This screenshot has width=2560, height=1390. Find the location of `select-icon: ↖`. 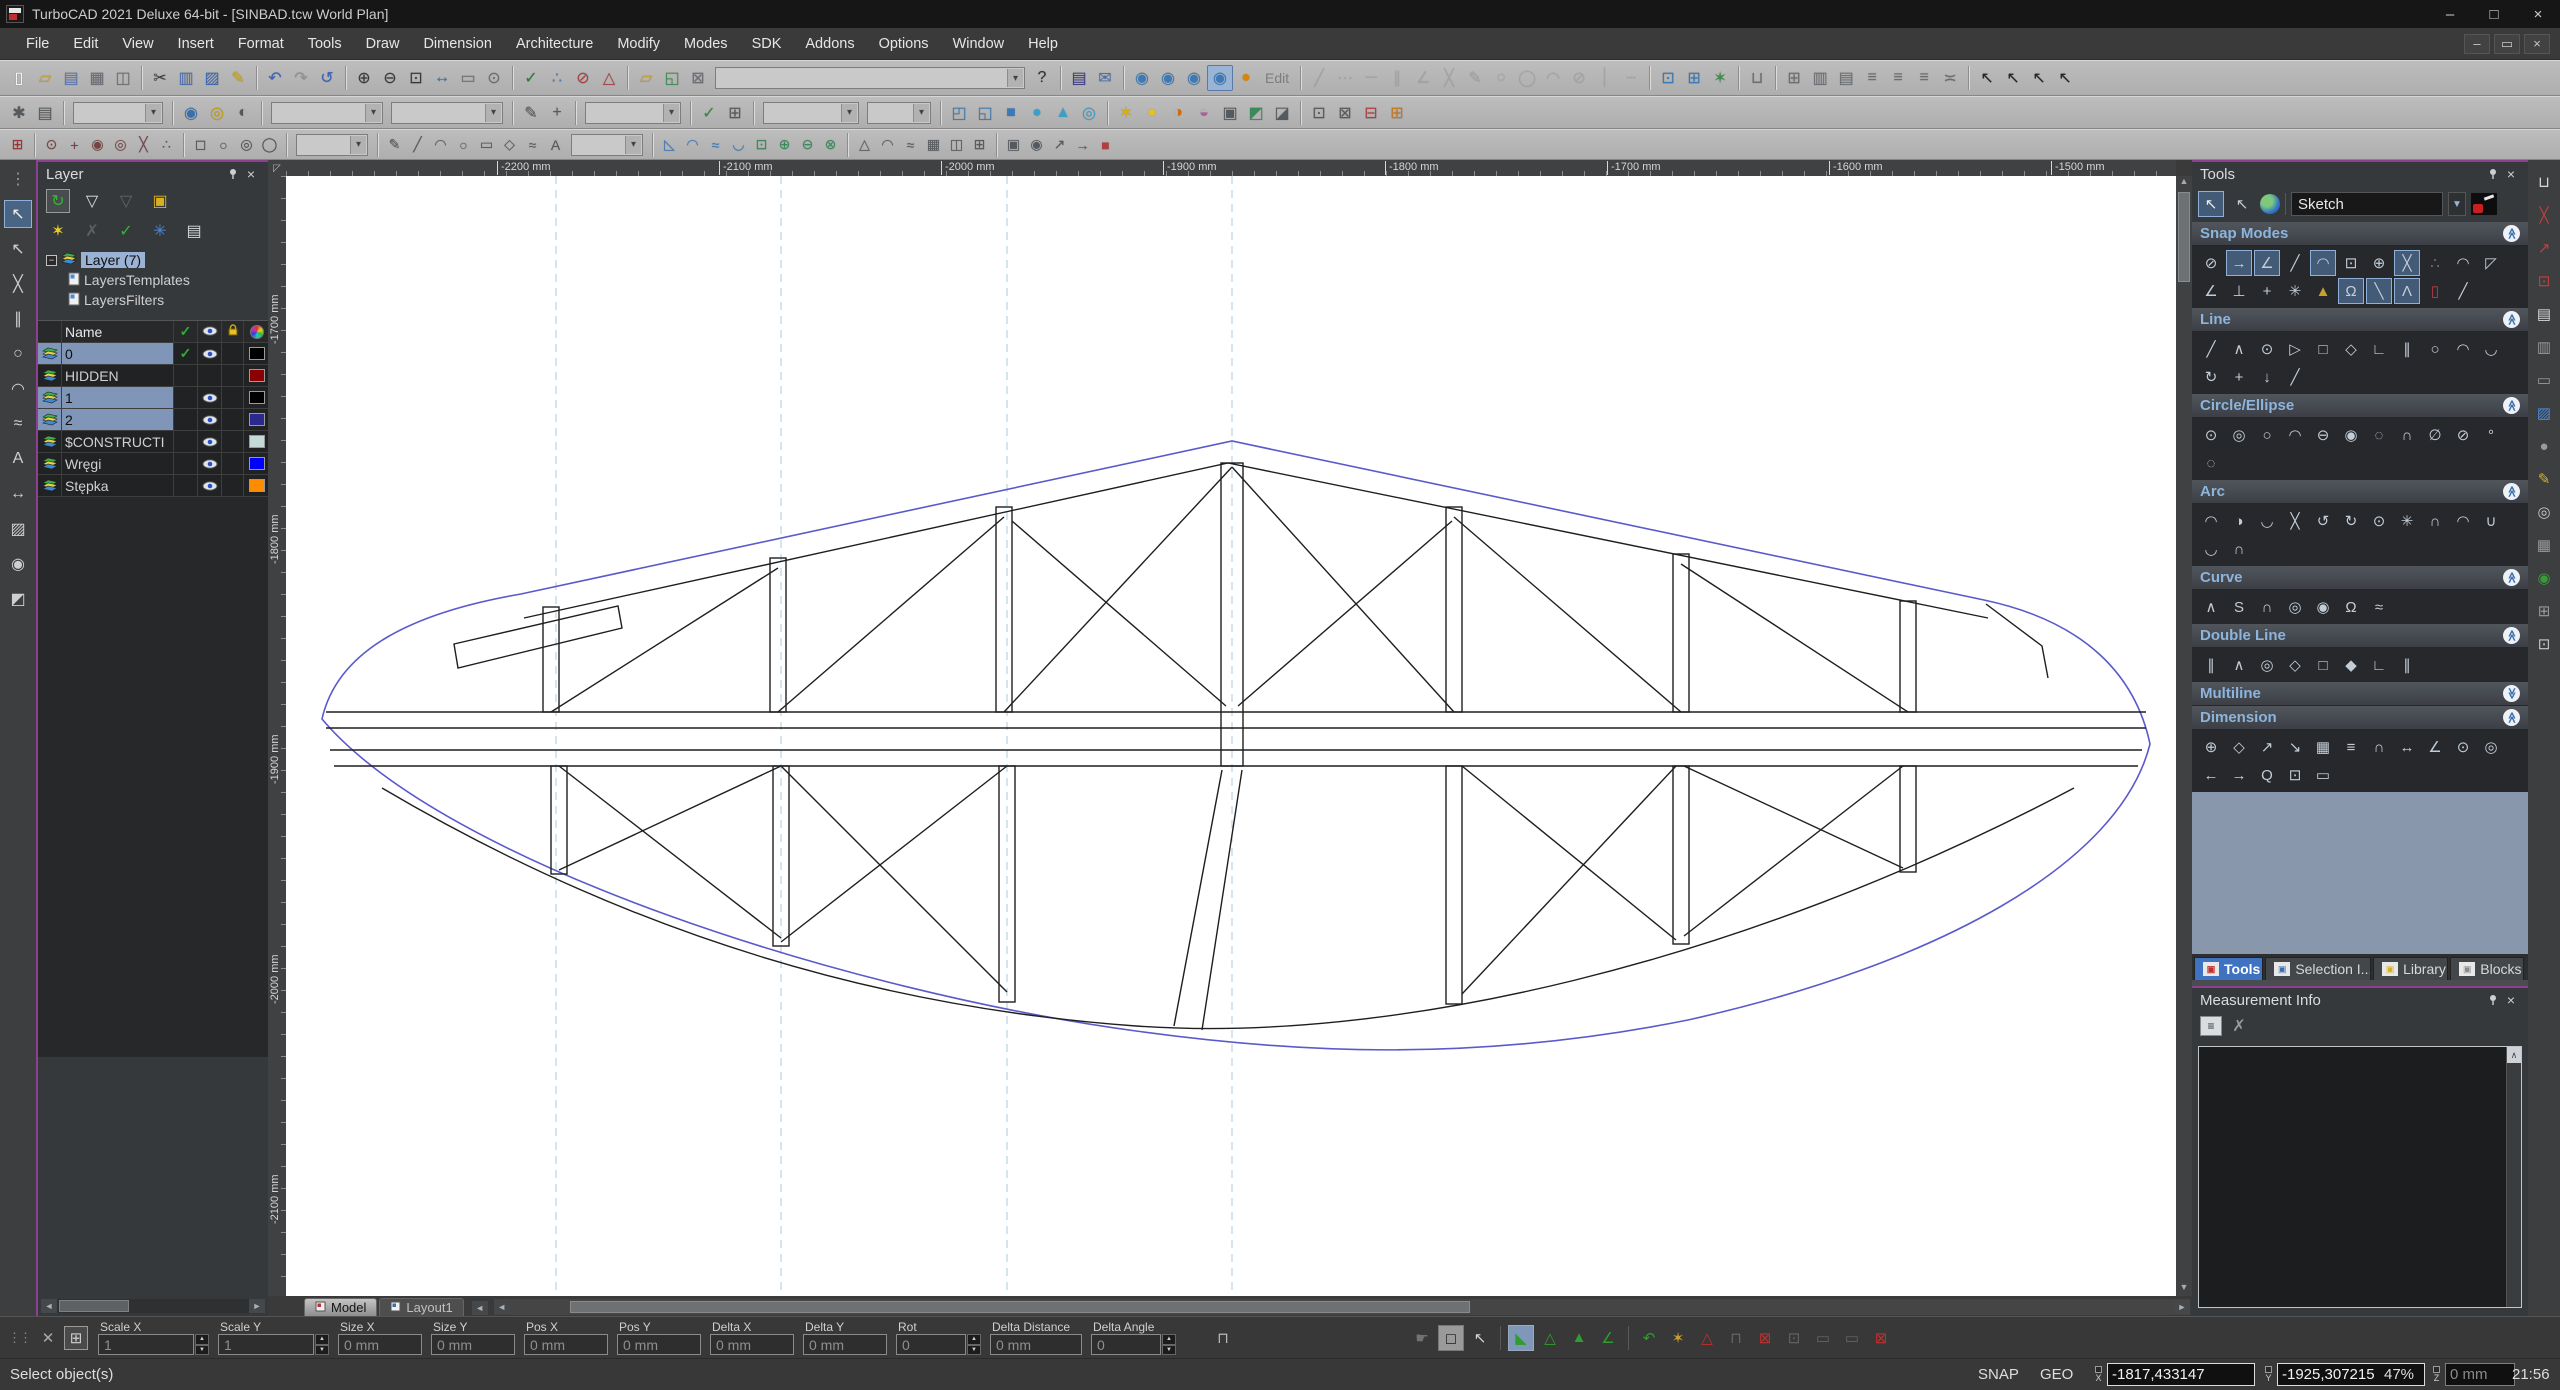

select-icon: ↖ is located at coordinates (18, 214).